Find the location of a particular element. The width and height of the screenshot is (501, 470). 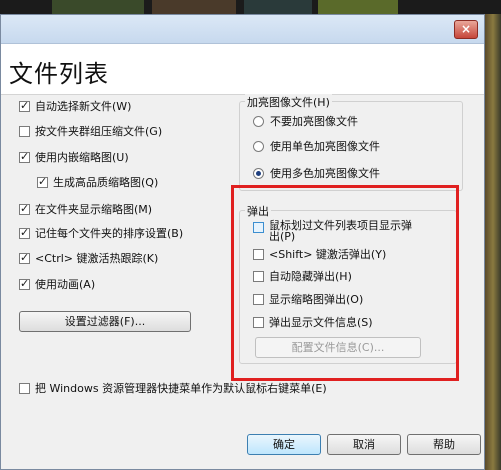

close-icon: × is located at coordinates (466, 29).